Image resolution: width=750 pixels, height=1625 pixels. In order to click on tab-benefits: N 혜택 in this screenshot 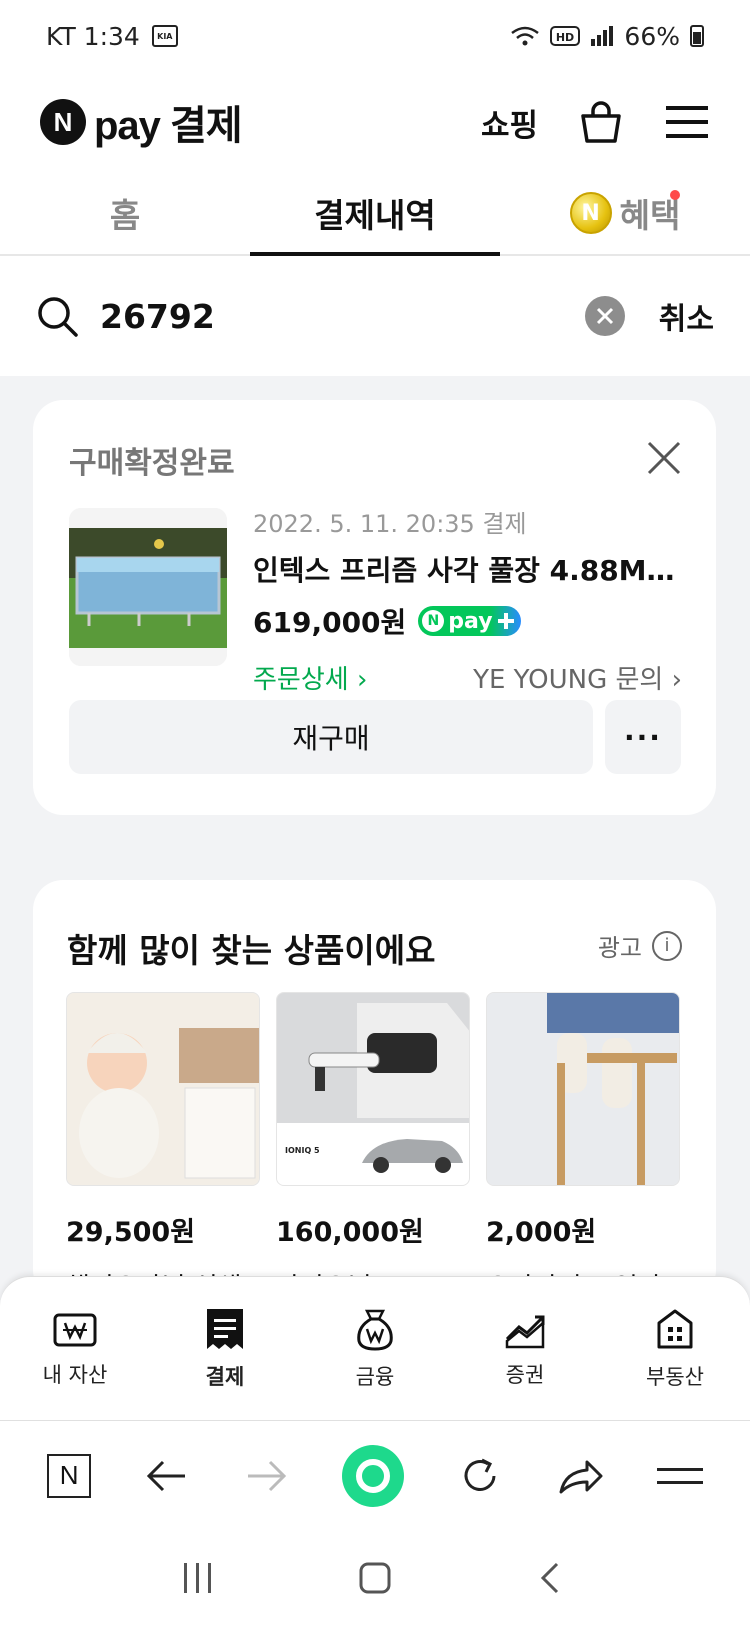, I will do `click(625, 213)`.